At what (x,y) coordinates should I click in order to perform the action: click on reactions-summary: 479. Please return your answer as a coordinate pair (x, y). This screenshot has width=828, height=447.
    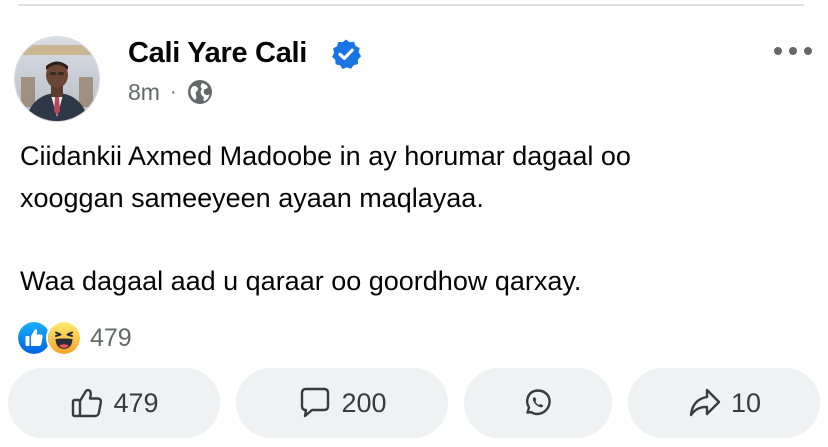
    Looking at the image, I should click on (74, 338).